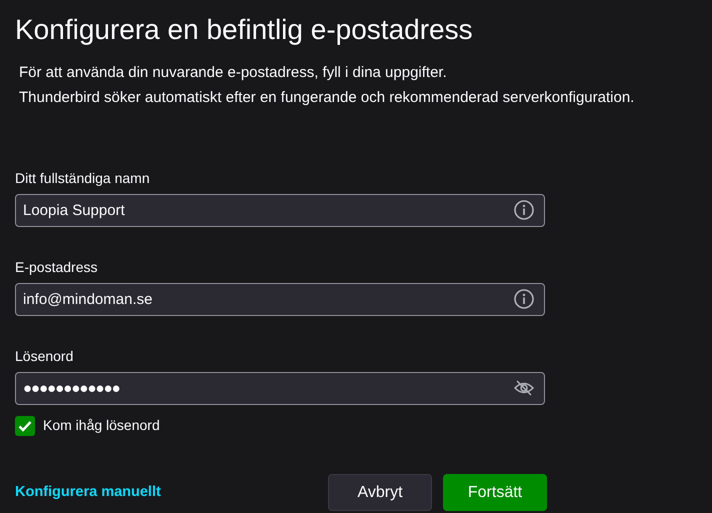 Image resolution: width=712 pixels, height=513 pixels. I want to click on field-label: E-postadress, so click(56, 268).